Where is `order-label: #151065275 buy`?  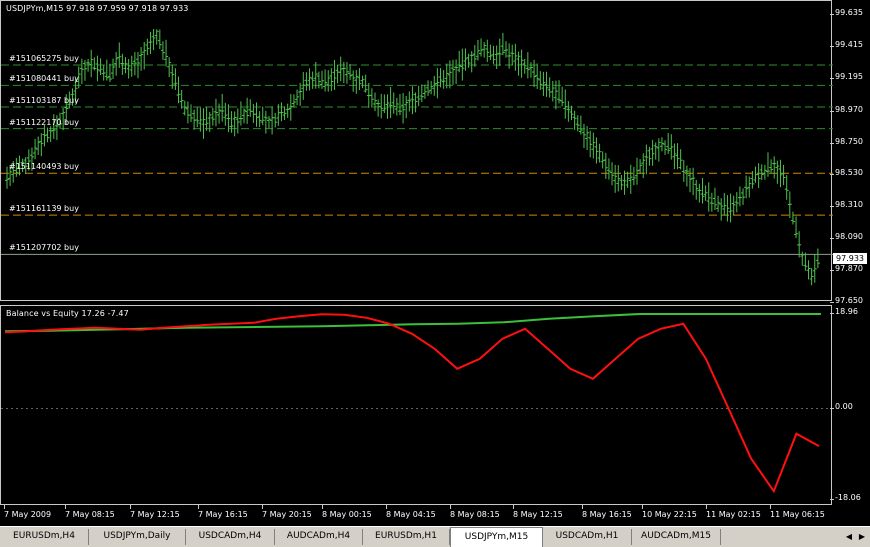 order-label: #151065275 buy is located at coordinates (44, 58).